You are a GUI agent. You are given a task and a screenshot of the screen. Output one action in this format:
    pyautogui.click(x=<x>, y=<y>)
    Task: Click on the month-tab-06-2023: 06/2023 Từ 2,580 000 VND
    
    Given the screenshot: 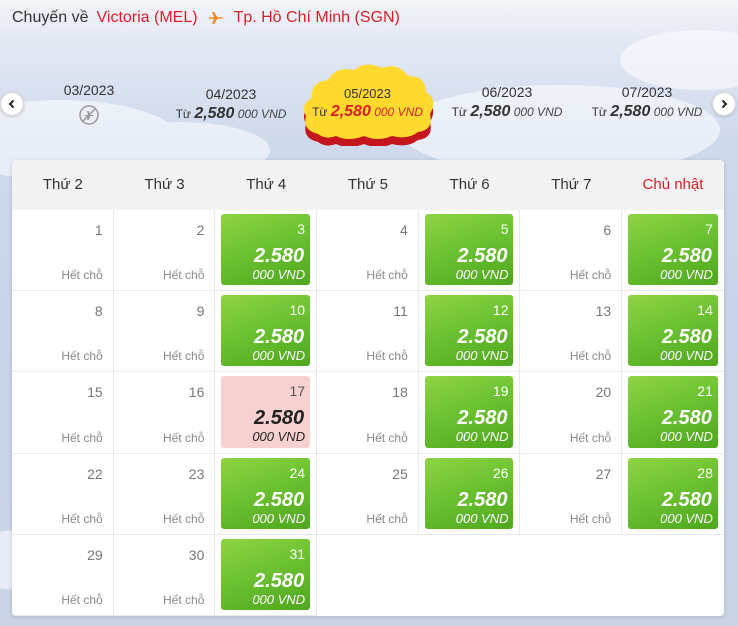 What is the action you would take?
    pyautogui.click(x=507, y=102)
    